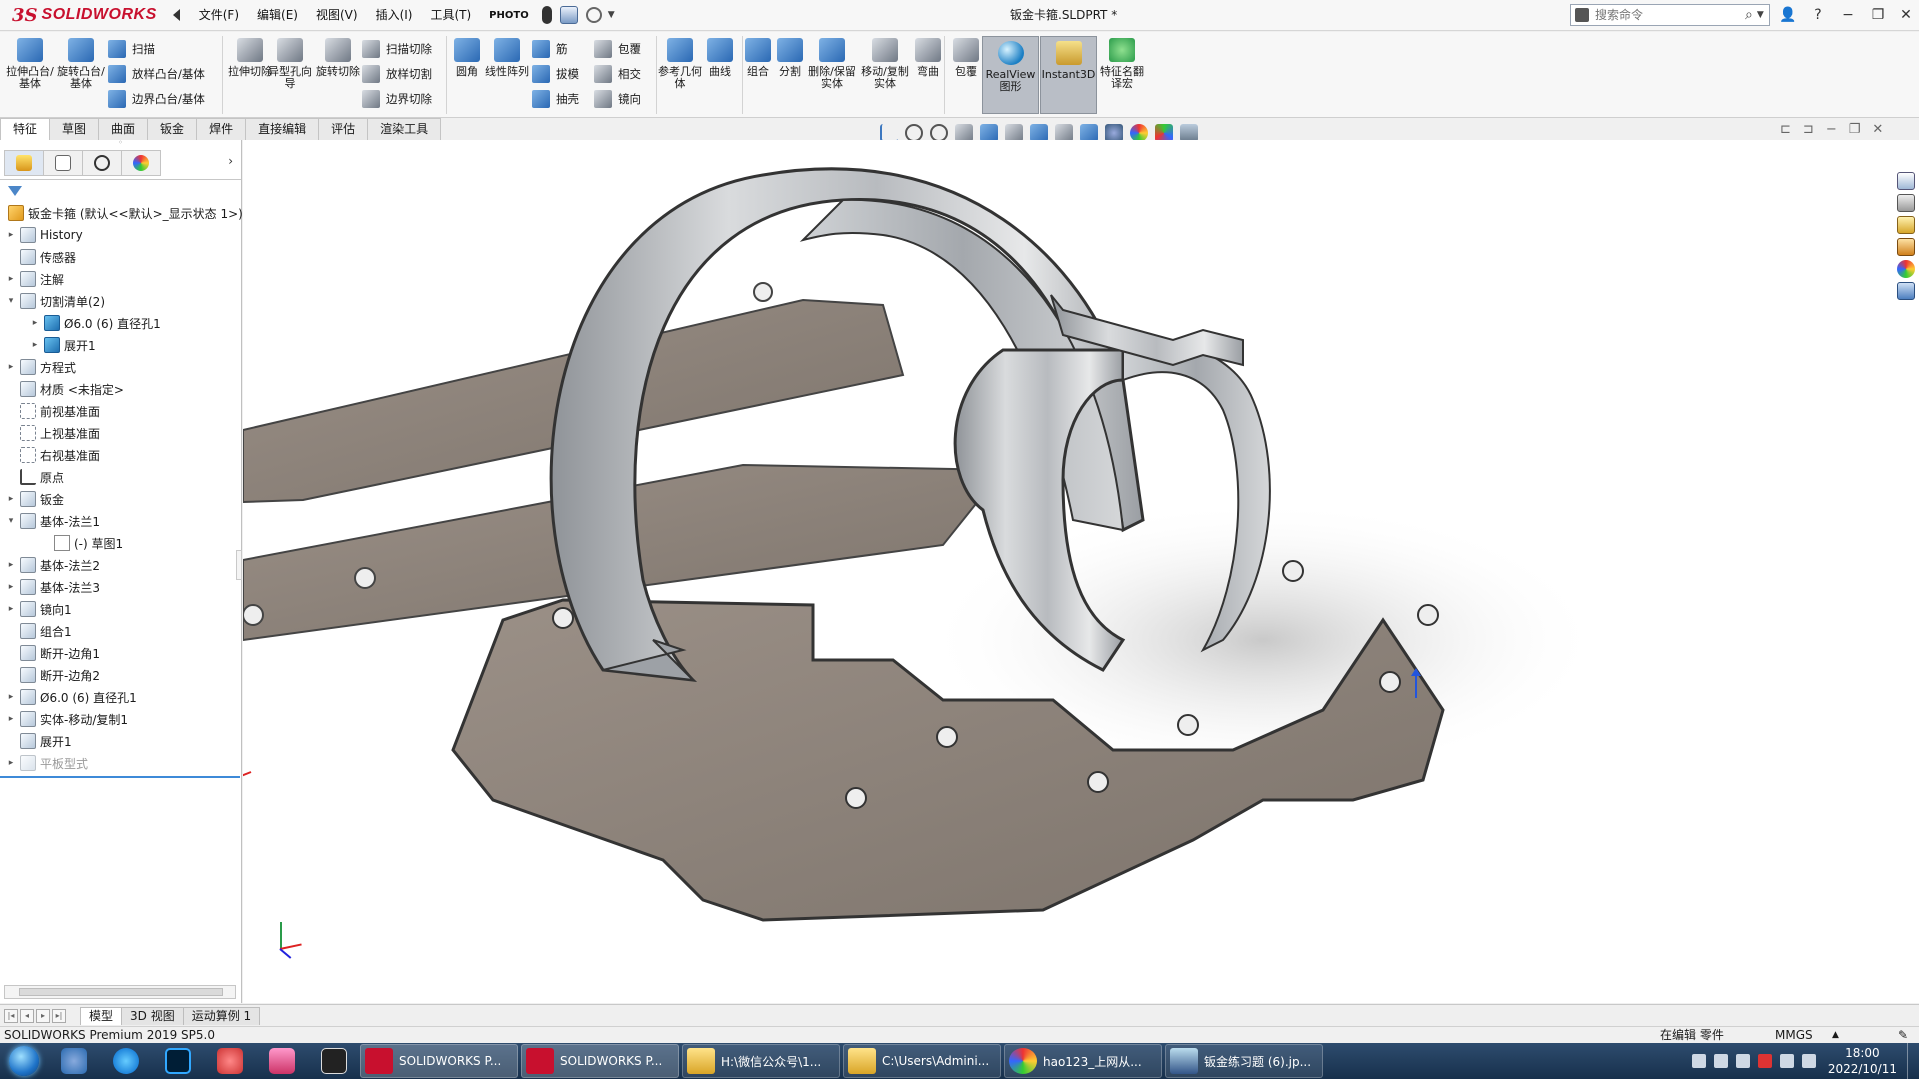 The width and height of the screenshot is (1919, 1079). I want to click on collapse-right-icon: ⊐, so click(1808, 129).